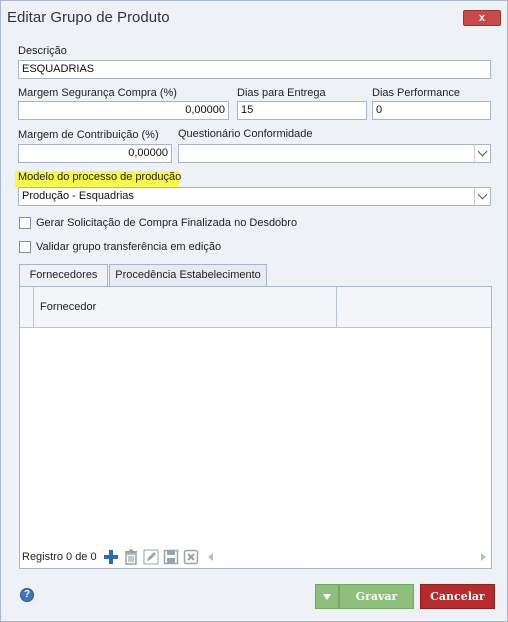  I want to click on dias-performance-label: Dias Performance, so click(416, 93).